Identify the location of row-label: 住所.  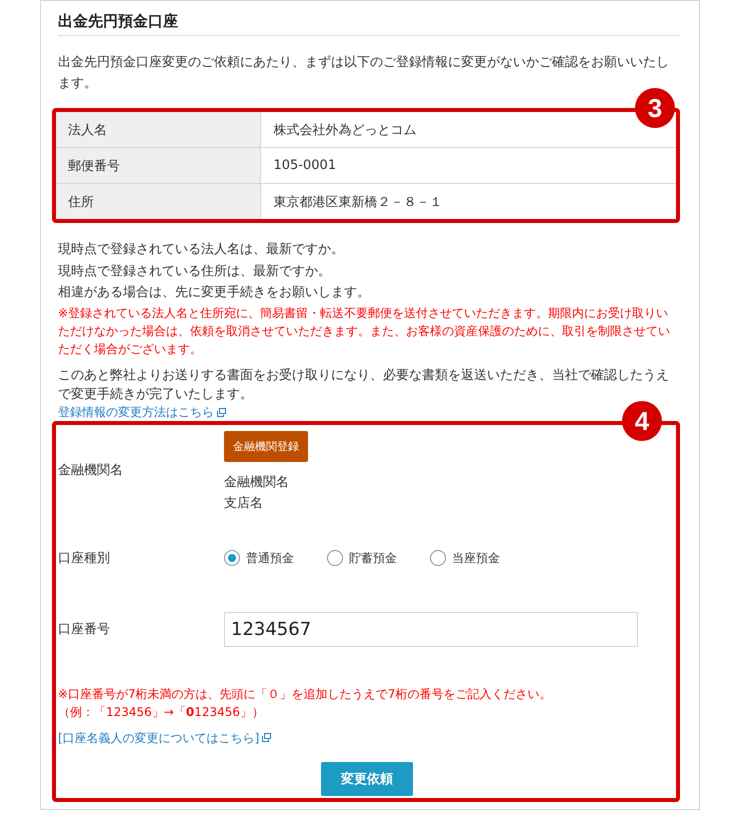
(158, 201).